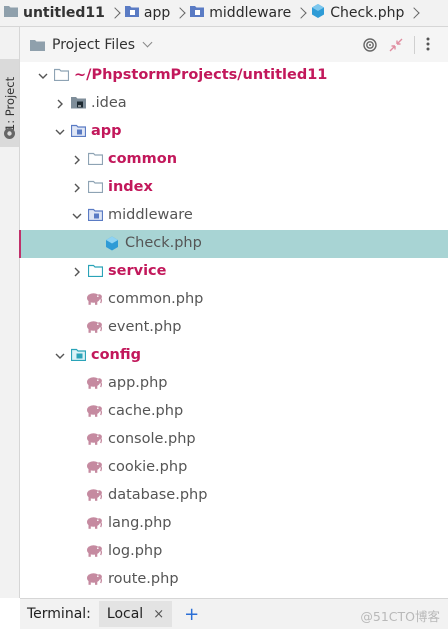  I want to click on navigation-bar: untitled11 app middleware Check.php, so click(224, 13).